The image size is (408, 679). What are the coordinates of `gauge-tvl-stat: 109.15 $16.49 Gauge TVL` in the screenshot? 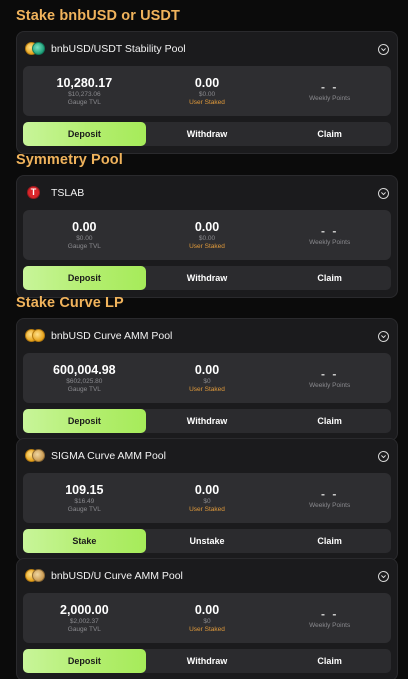 It's located at (84, 498).